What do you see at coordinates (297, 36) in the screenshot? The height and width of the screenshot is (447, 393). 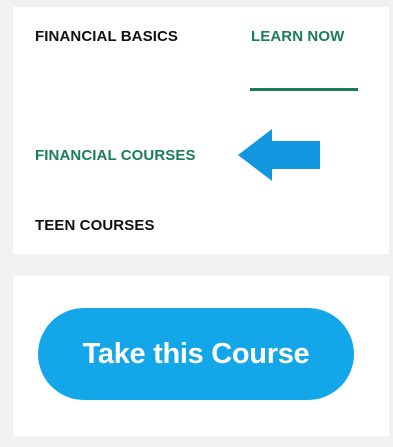 I see `nav-item-learn-now: LEARN NOW` at bounding box center [297, 36].